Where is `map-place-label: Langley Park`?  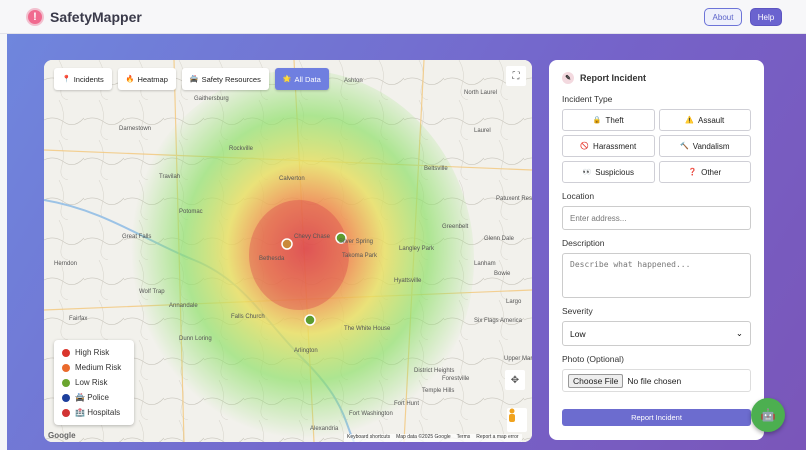
map-place-label: Langley Park is located at coordinates (417, 249).